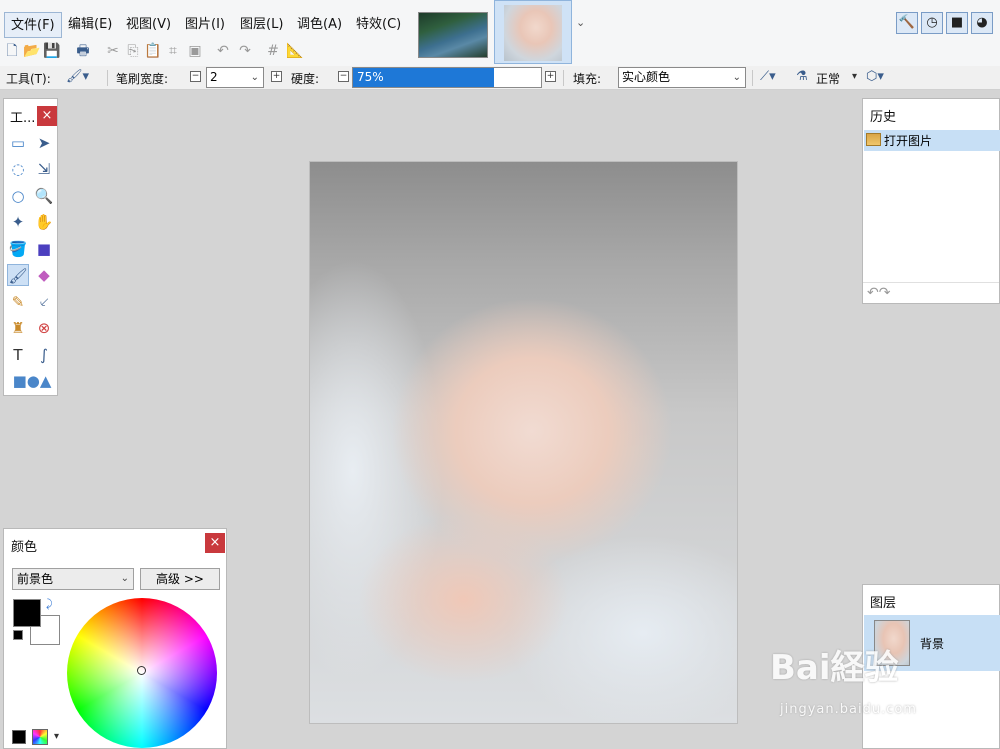 This screenshot has height=749, width=1000. What do you see at coordinates (77, 76) in the screenshot?
I see `paintbrush-tool-icon: 🖌▾` at bounding box center [77, 76].